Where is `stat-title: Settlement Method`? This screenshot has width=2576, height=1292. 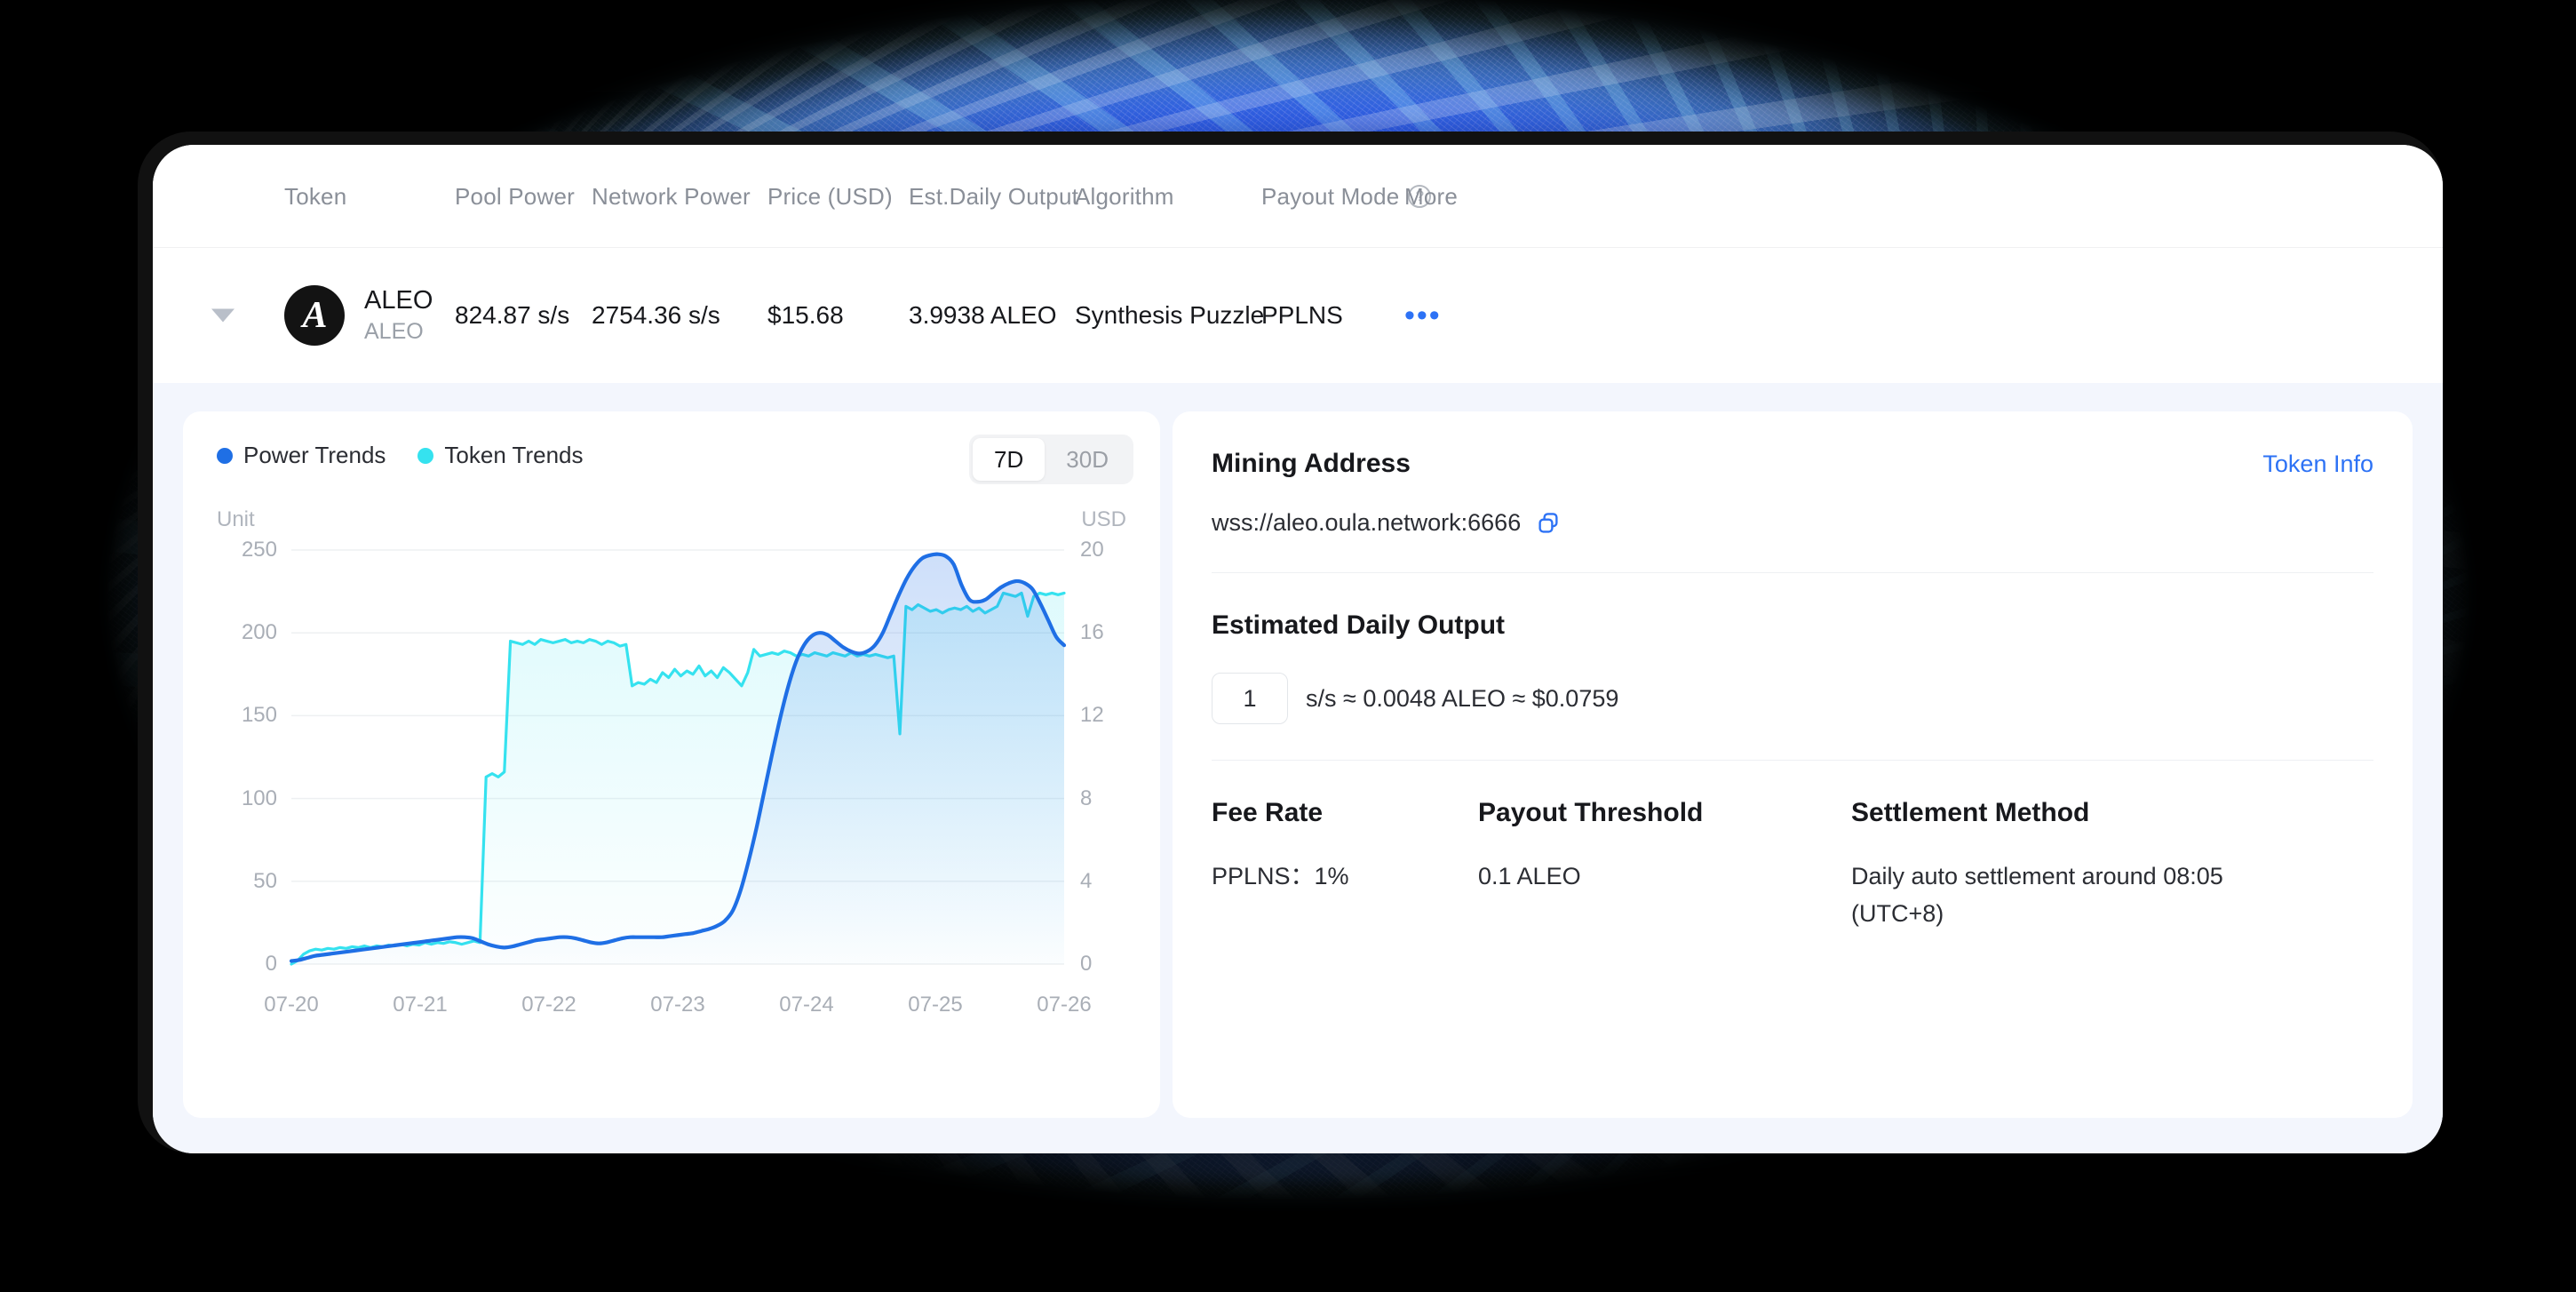
stat-title: Settlement Method is located at coordinates (1970, 812).